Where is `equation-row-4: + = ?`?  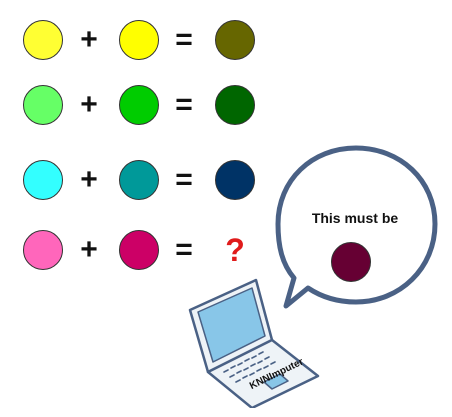 equation-row-4: + = ? is located at coordinates (135, 252).